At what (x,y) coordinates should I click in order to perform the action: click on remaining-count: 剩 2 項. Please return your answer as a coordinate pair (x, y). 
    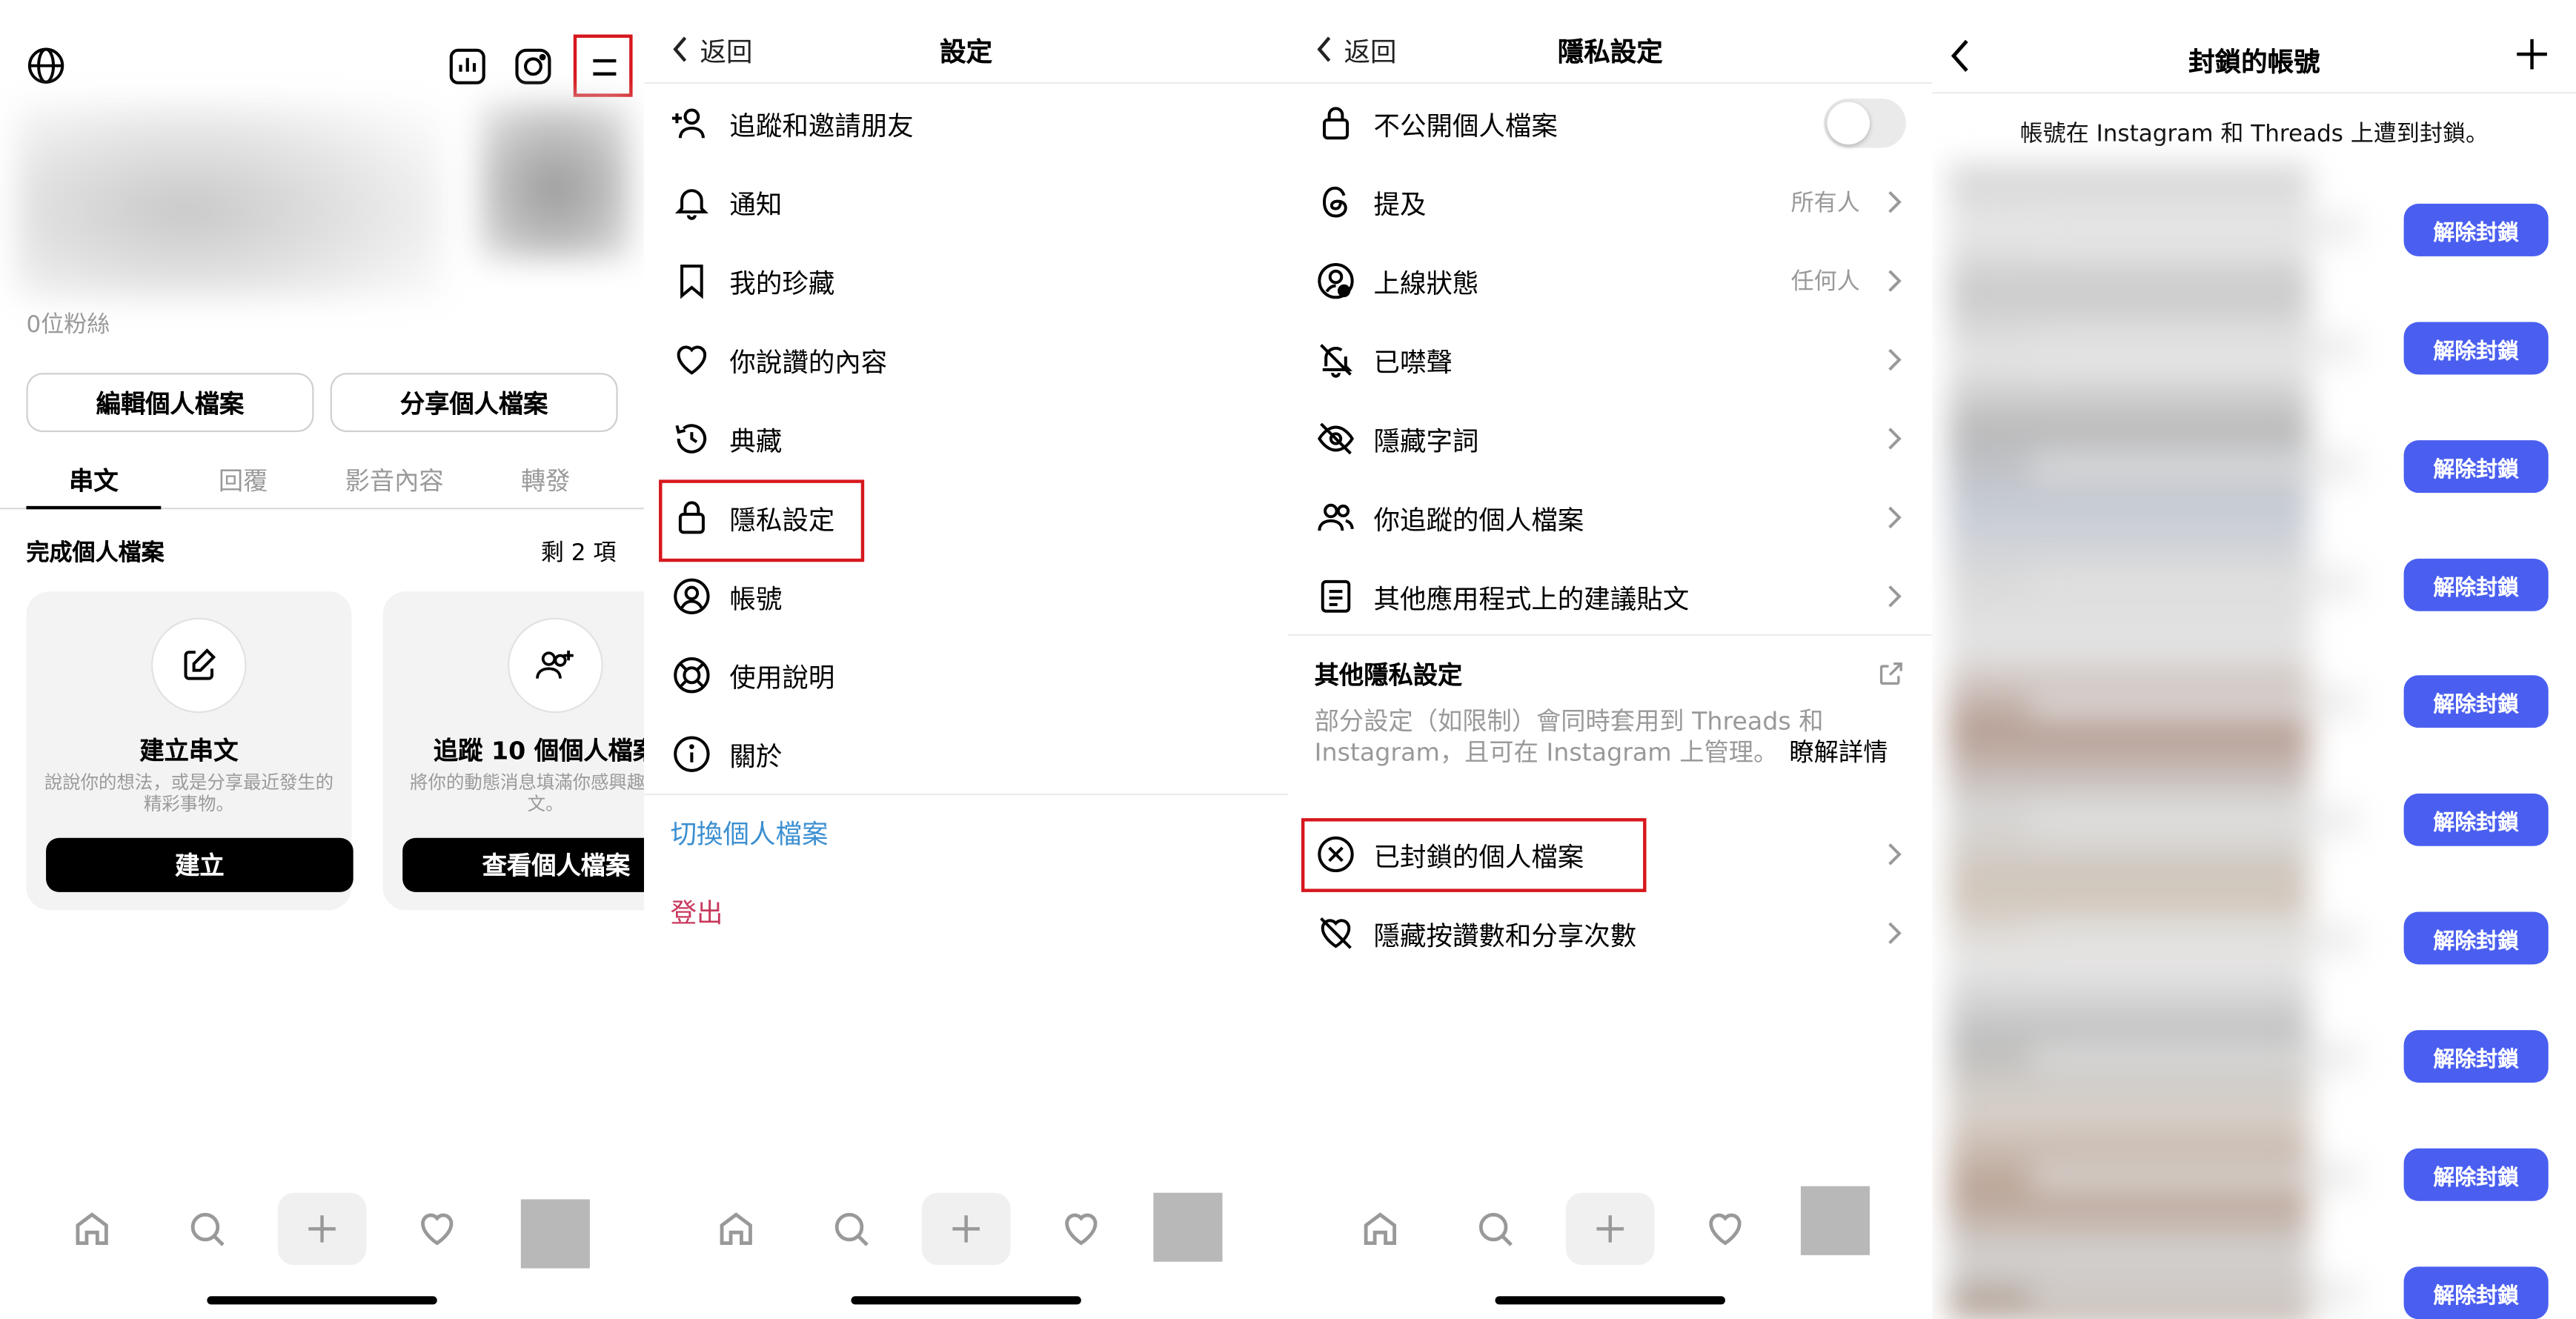
    Looking at the image, I should click on (578, 553).